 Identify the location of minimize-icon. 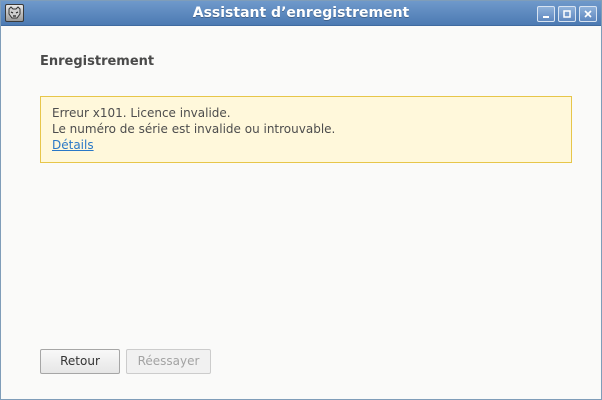
(546, 17).